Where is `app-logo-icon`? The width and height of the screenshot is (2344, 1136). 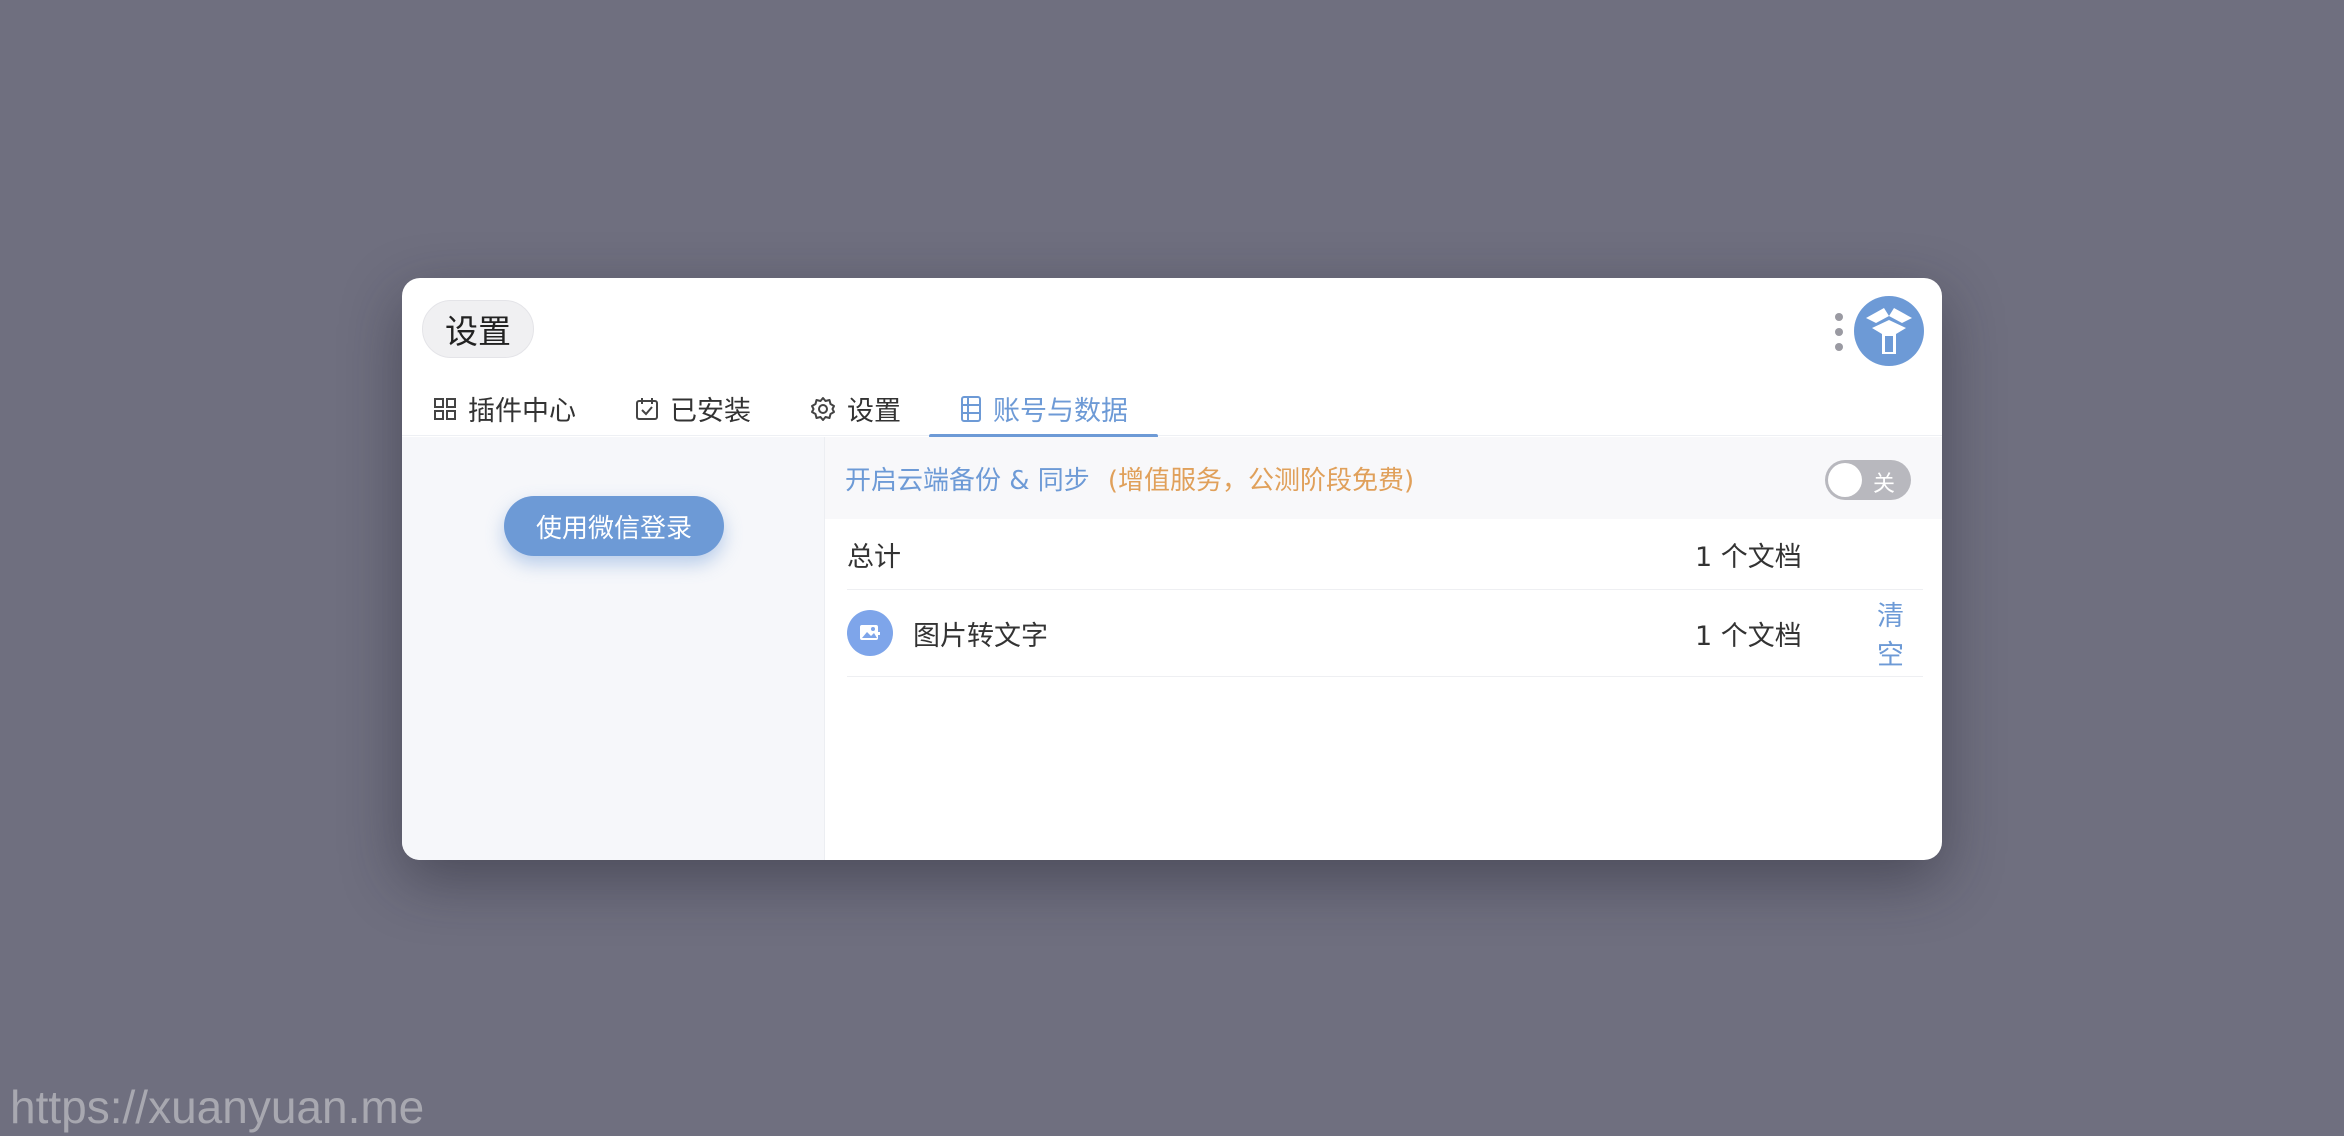 app-logo-icon is located at coordinates (1889, 331).